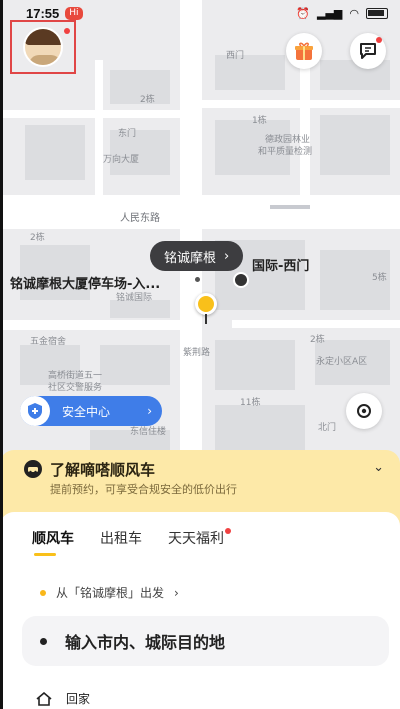 The image size is (400, 709). What do you see at coordinates (43, 13) in the screenshot?
I see `status-time: 17:55` at bounding box center [43, 13].